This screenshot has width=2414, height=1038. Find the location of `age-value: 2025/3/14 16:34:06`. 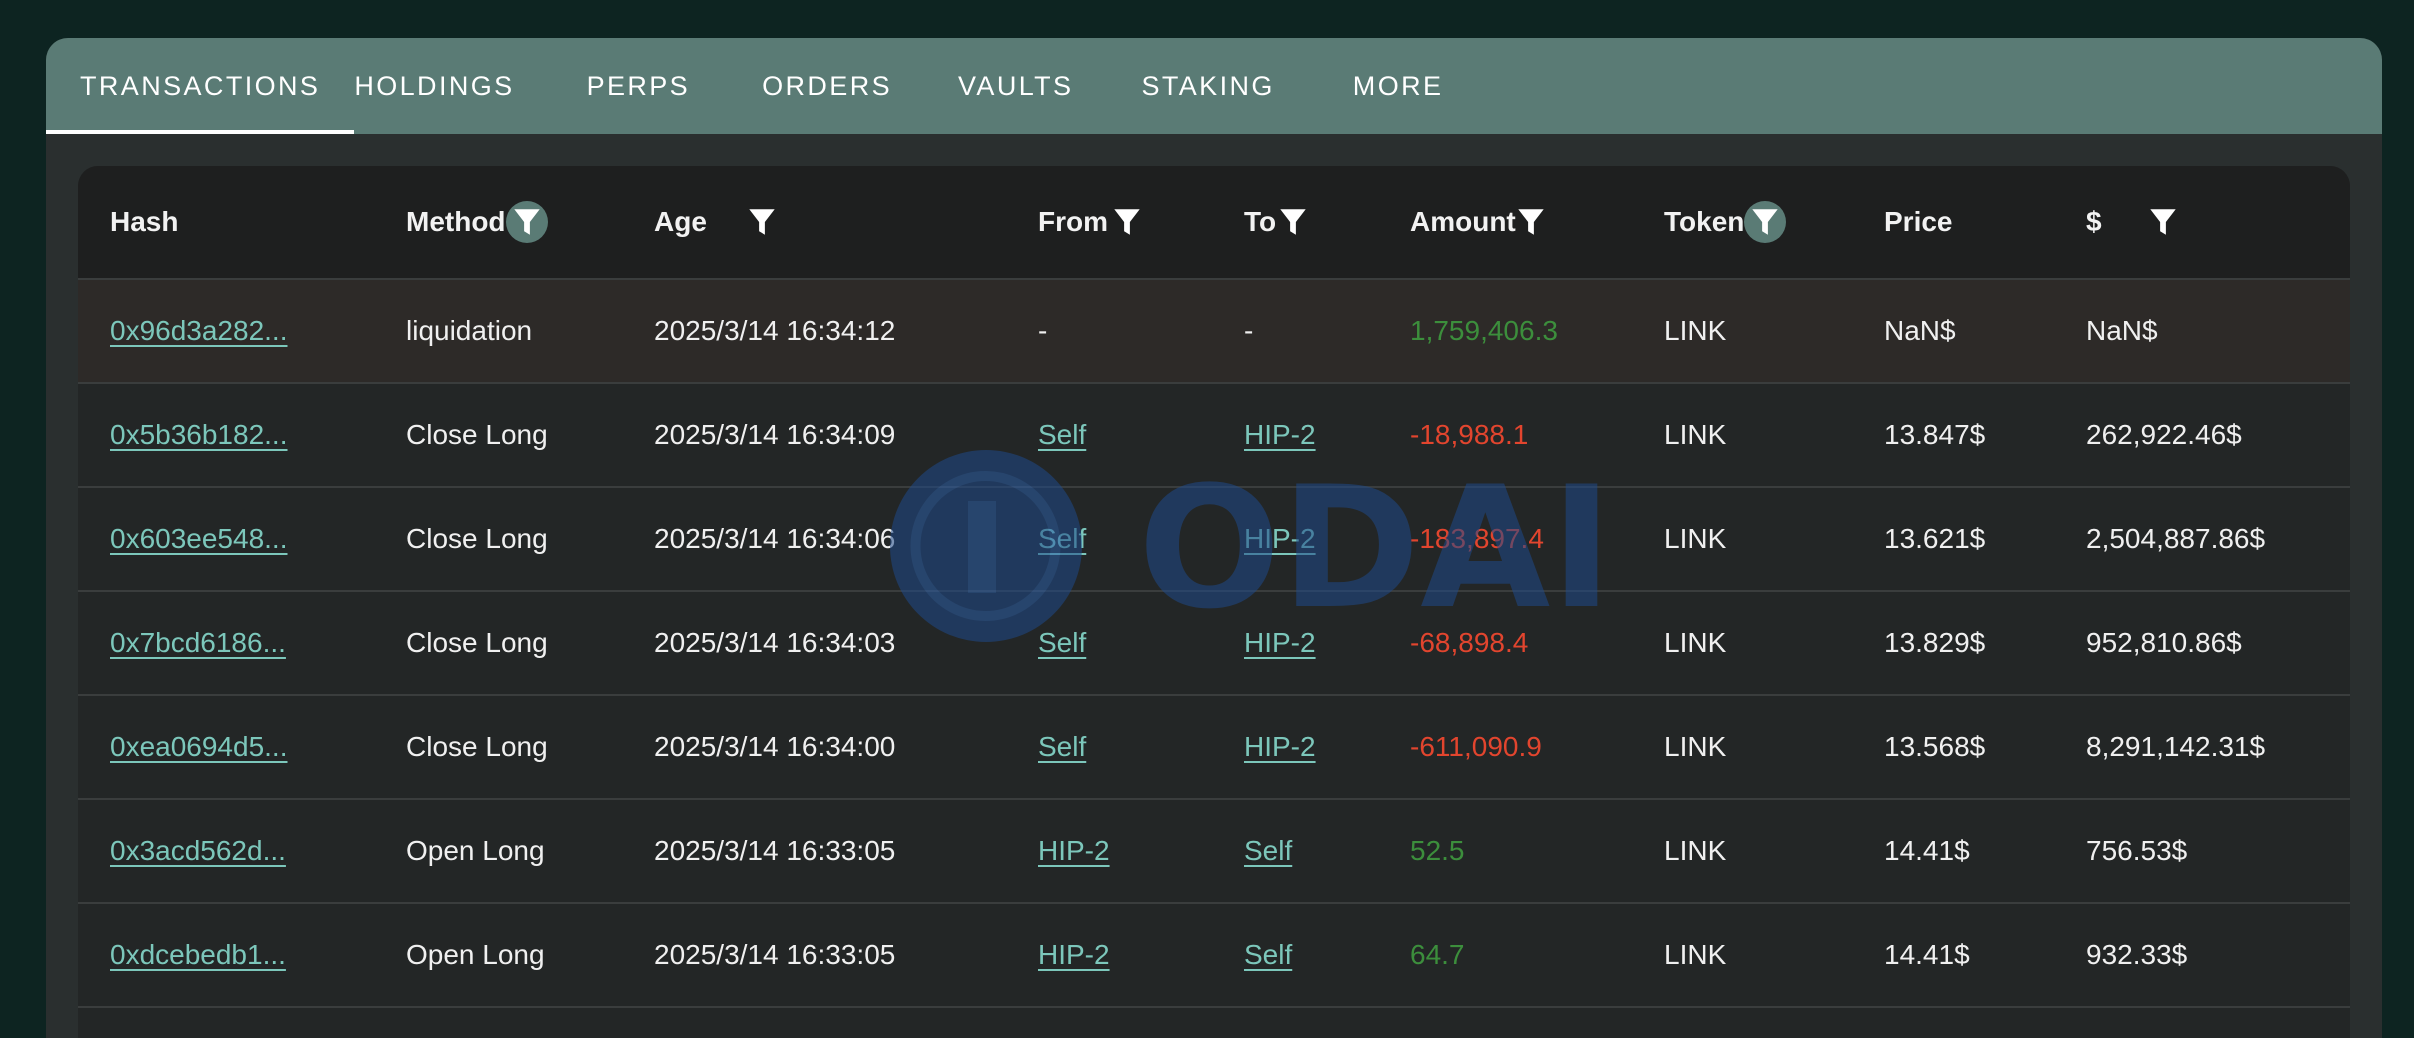

age-value: 2025/3/14 16:34:06 is located at coordinates (775, 538).